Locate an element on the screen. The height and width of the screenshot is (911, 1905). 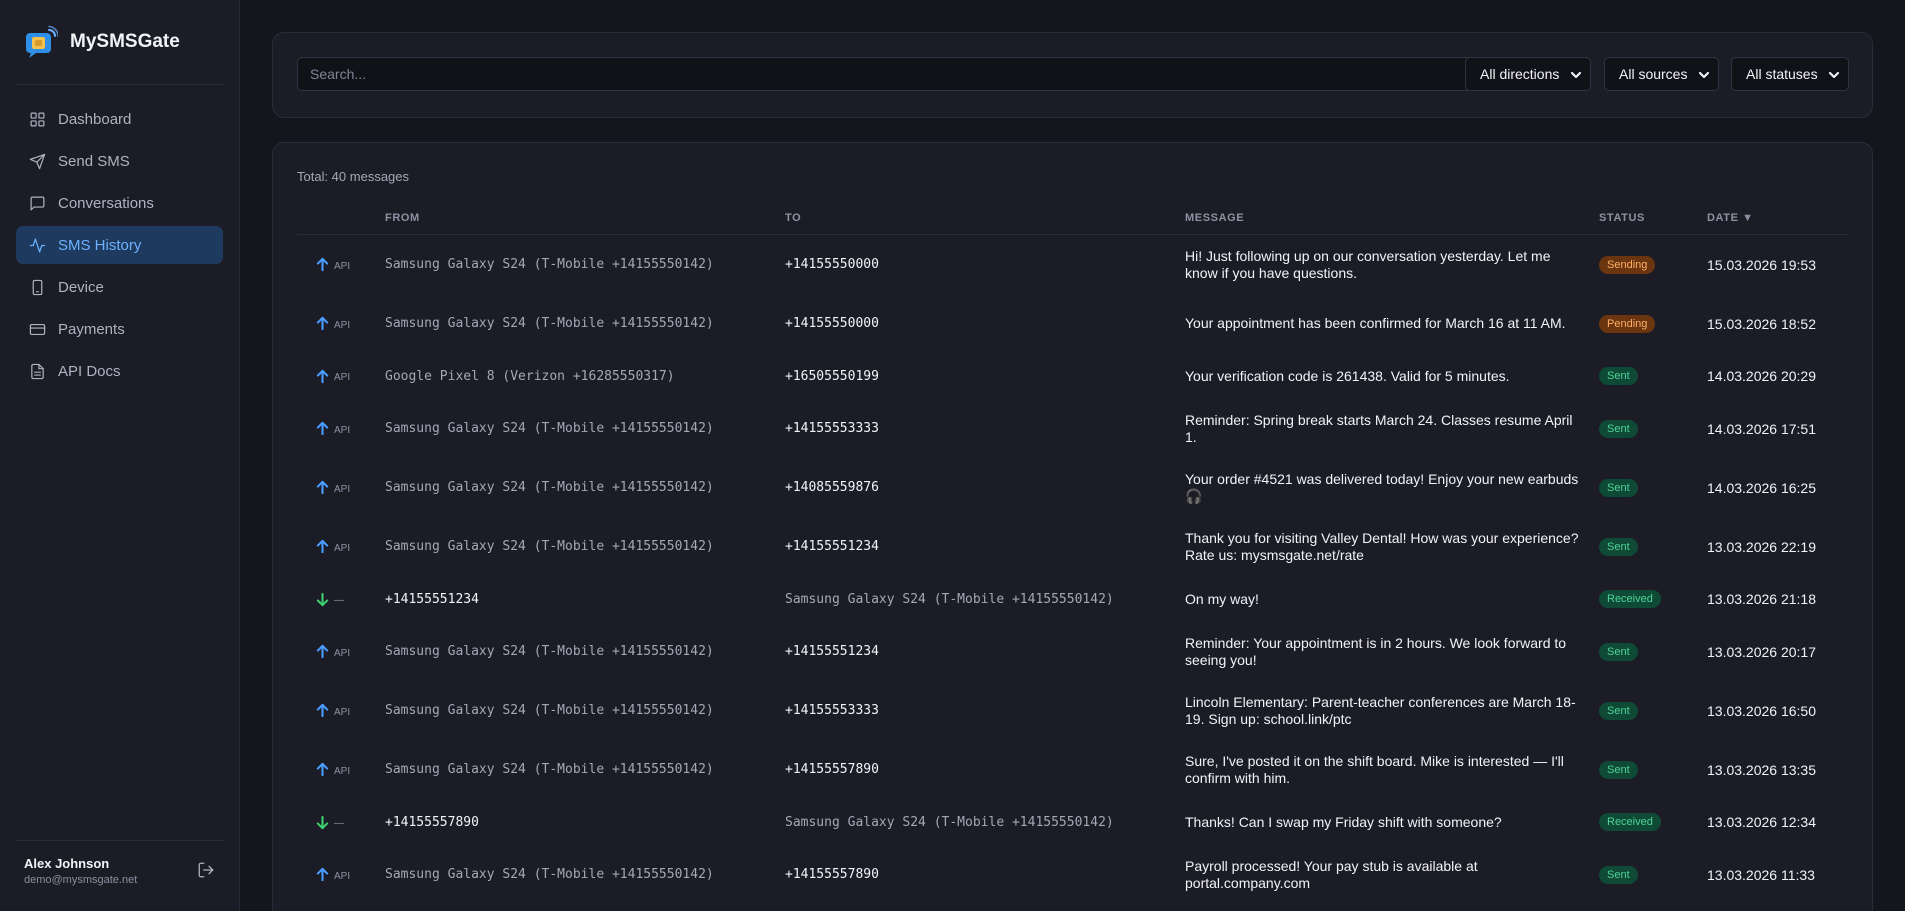
total-count: Total: 40 messages is located at coordinates (353, 176).